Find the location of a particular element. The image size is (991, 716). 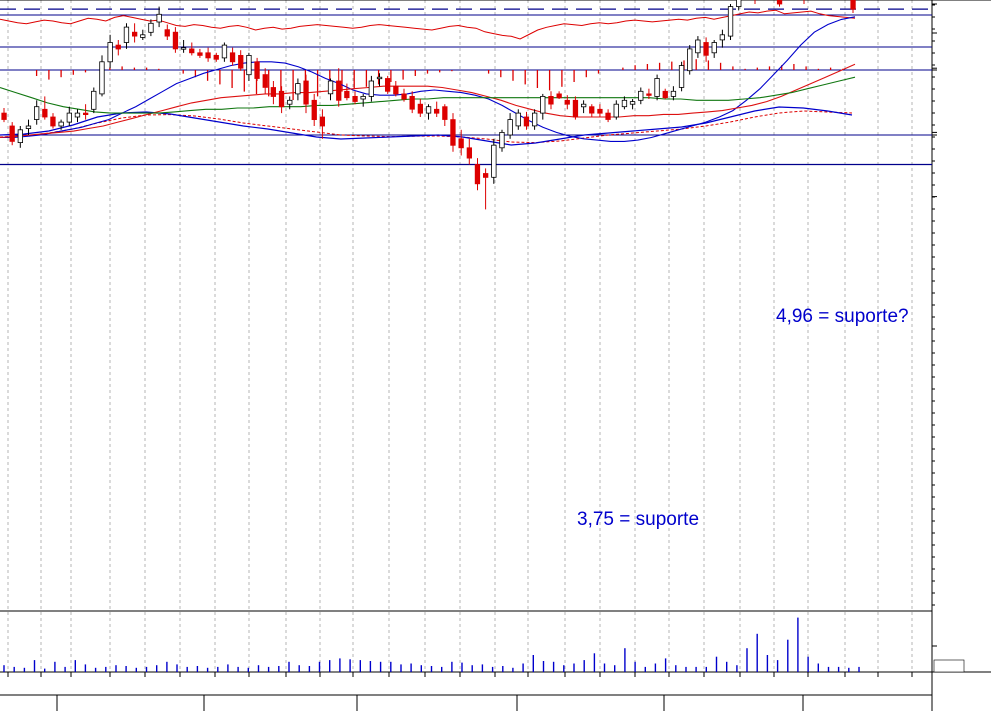

volume-unit-box is located at coordinates (949, 666).